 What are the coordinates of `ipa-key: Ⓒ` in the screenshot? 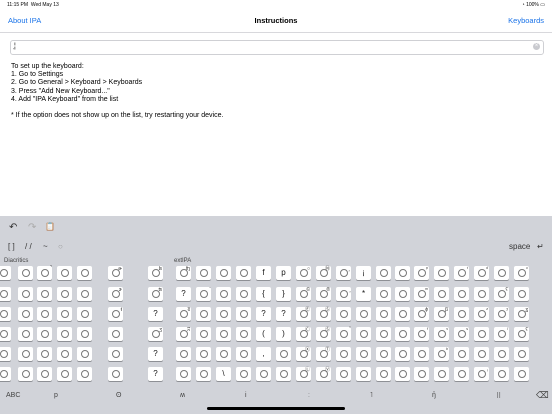 It's located at (303, 334).